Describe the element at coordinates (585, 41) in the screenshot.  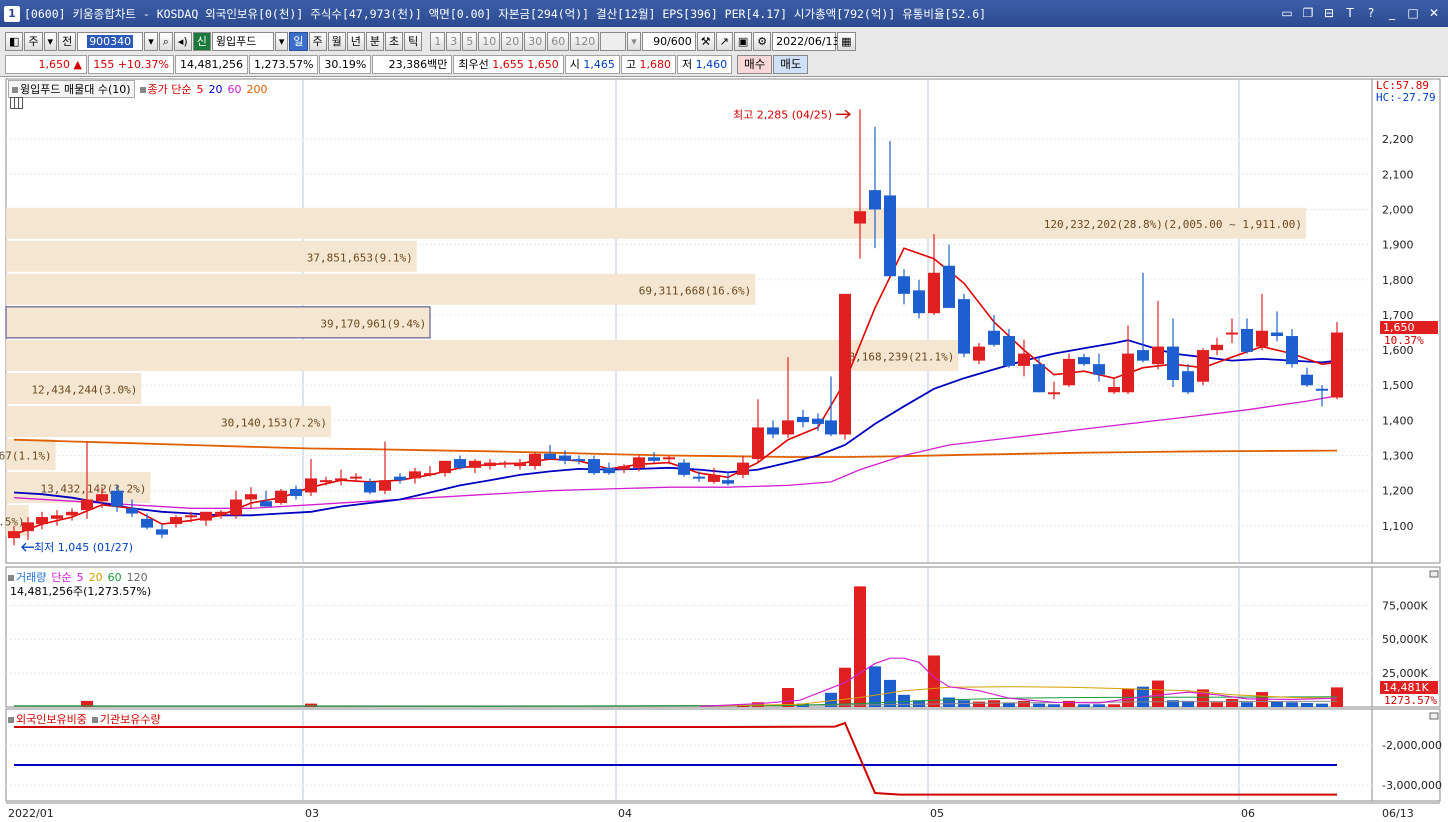
I see `interval-120: 120` at that location.